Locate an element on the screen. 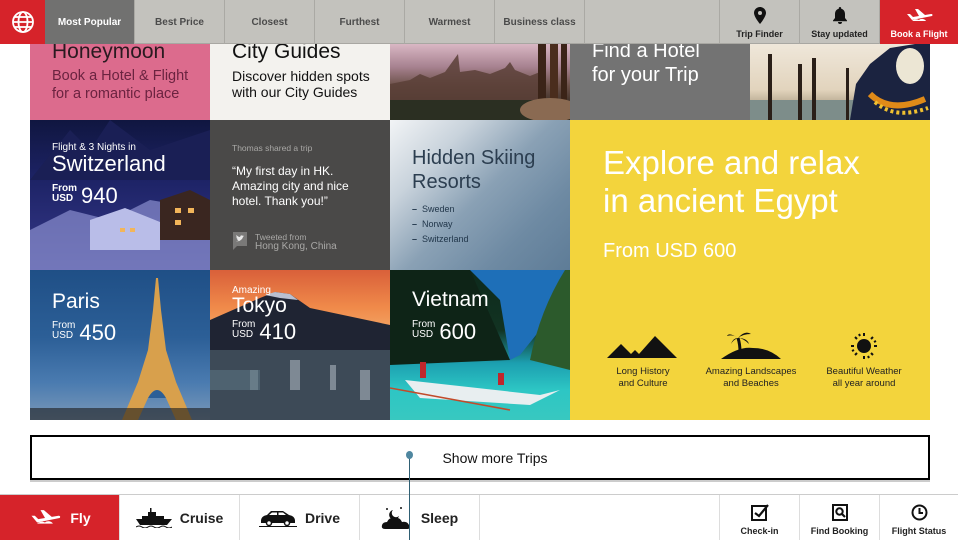 This screenshot has height=540, width=958. show-more-trips-label: Show more Trips is located at coordinates (495, 457).